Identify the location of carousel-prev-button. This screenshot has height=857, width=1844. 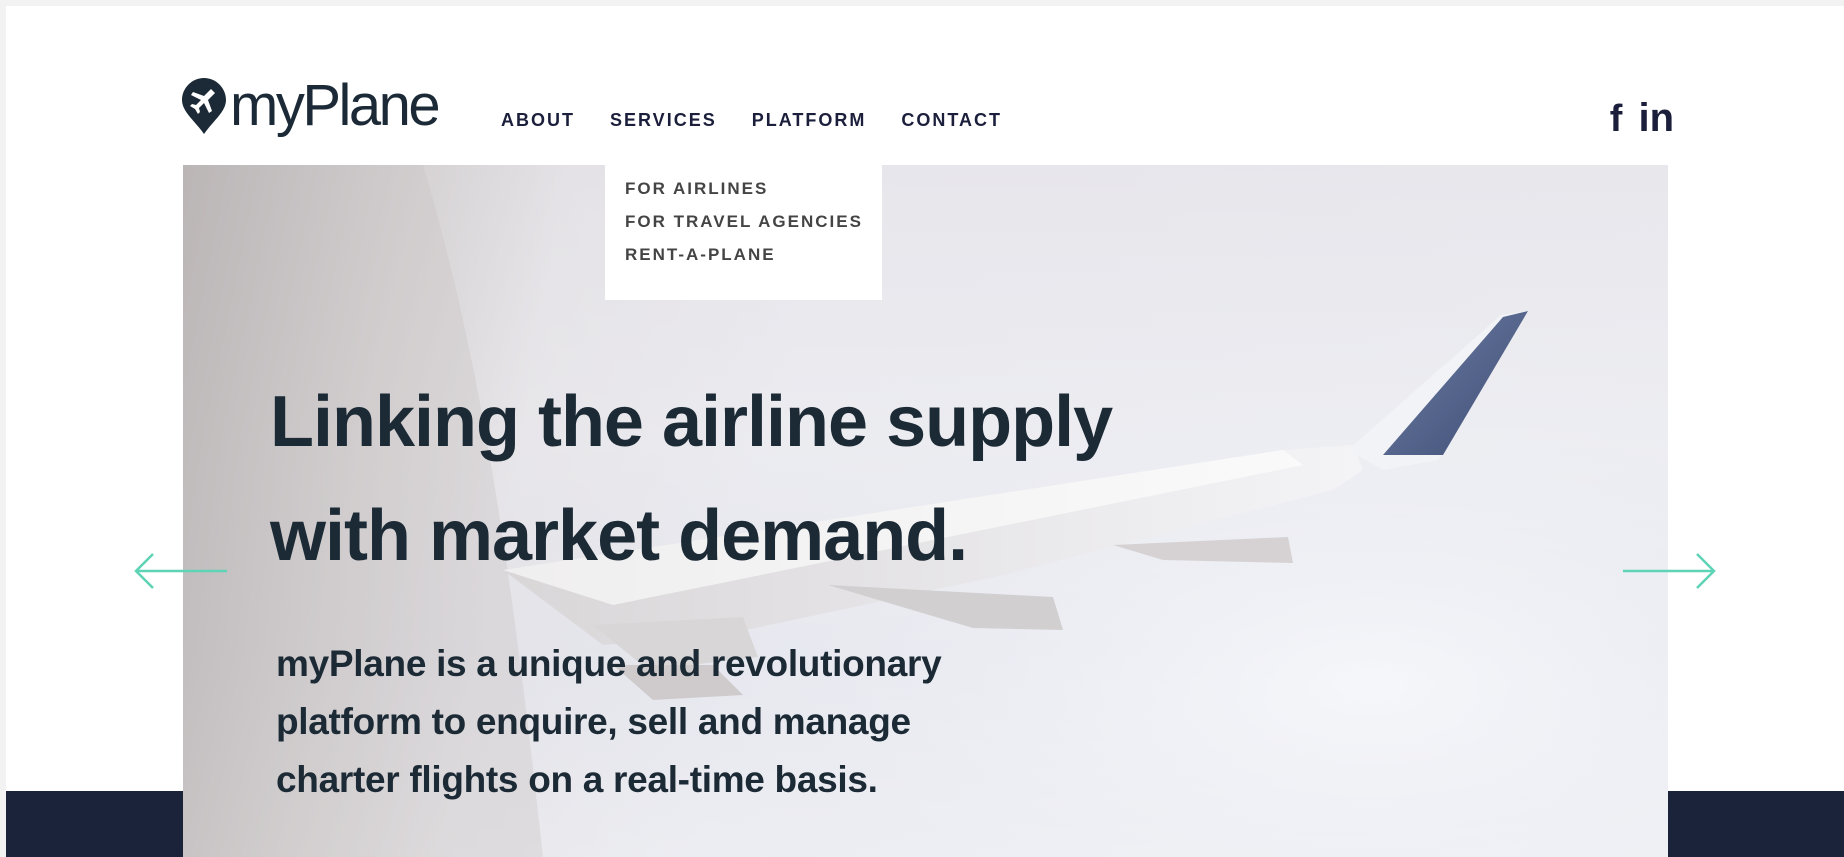
(181, 573).